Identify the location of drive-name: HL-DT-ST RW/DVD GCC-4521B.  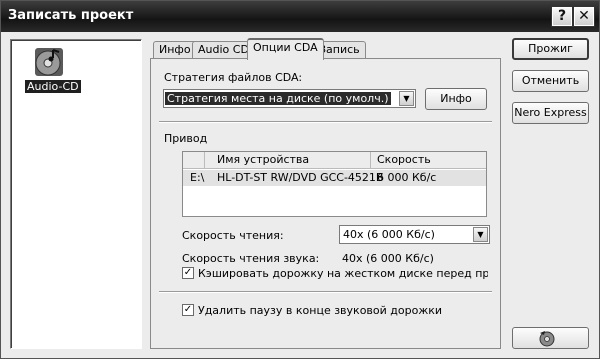
(300, 177).